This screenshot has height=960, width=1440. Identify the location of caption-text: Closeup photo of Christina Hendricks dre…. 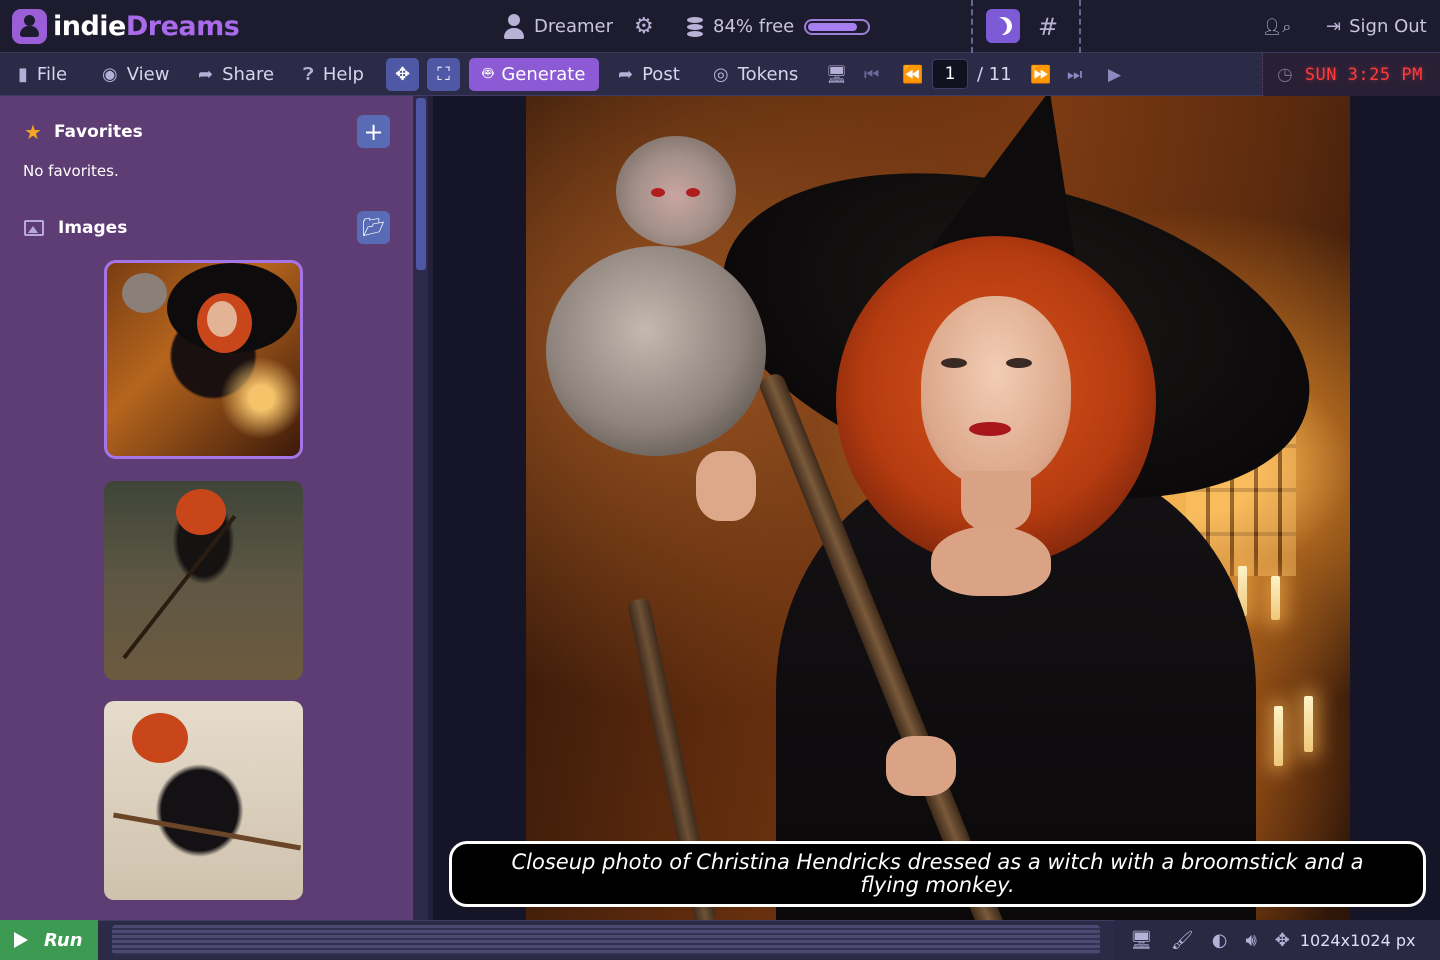
(937, 873).